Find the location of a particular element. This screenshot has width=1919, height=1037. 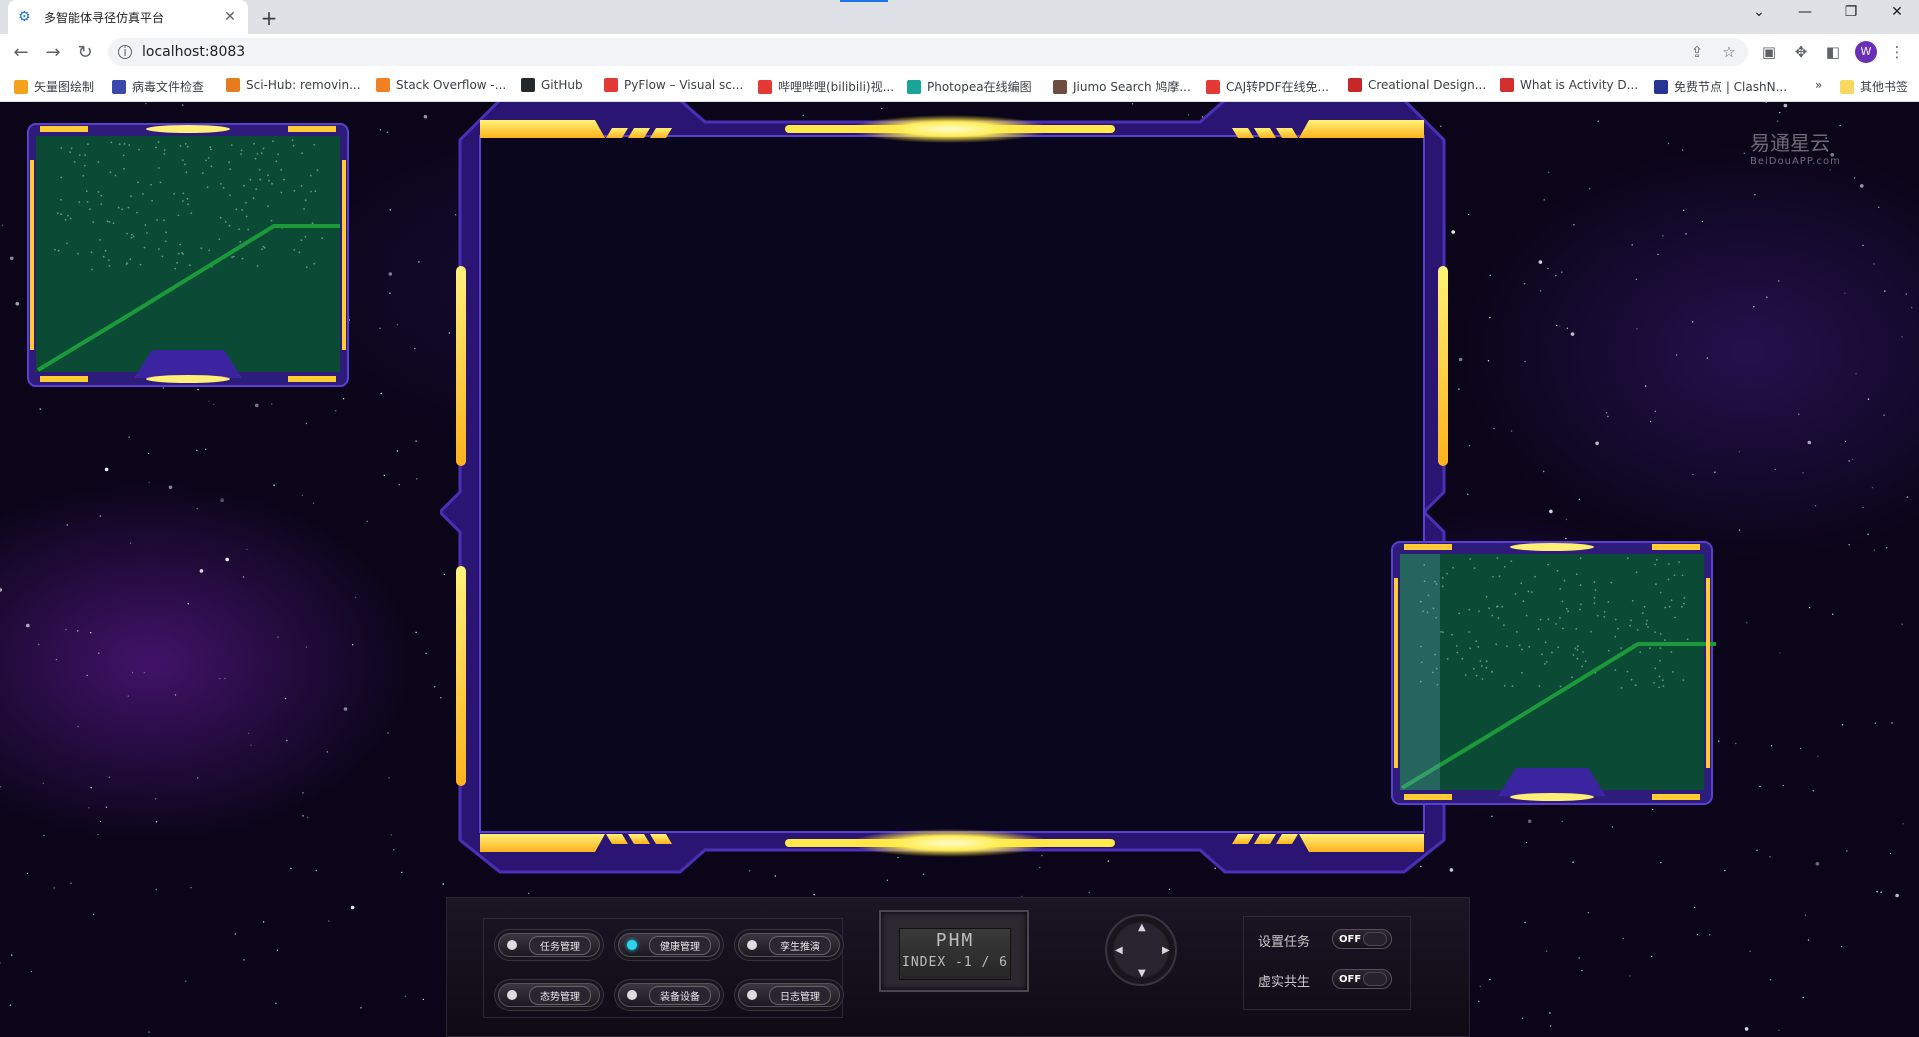

set-task-toggle: OFF is located at coordinates (1362, 939).